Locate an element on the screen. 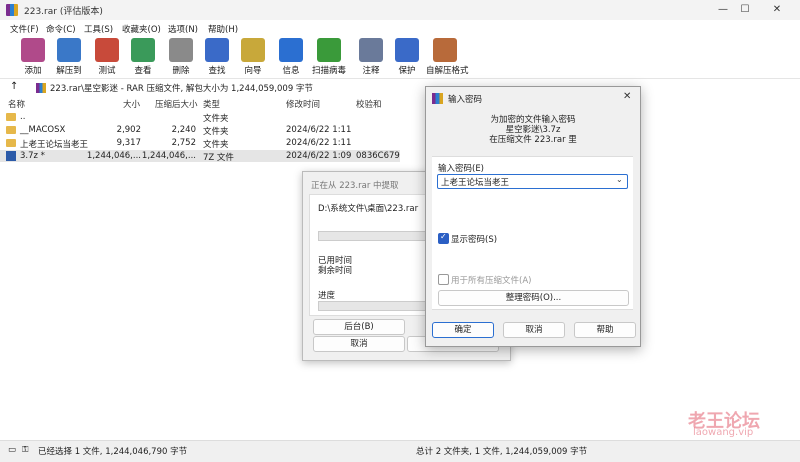  toolbar: 添加 解压到 测试 查看 删除 查找 向导 信息 扫描病毒 注释 保护 自解压格式 is located at coordinates (400, 57).